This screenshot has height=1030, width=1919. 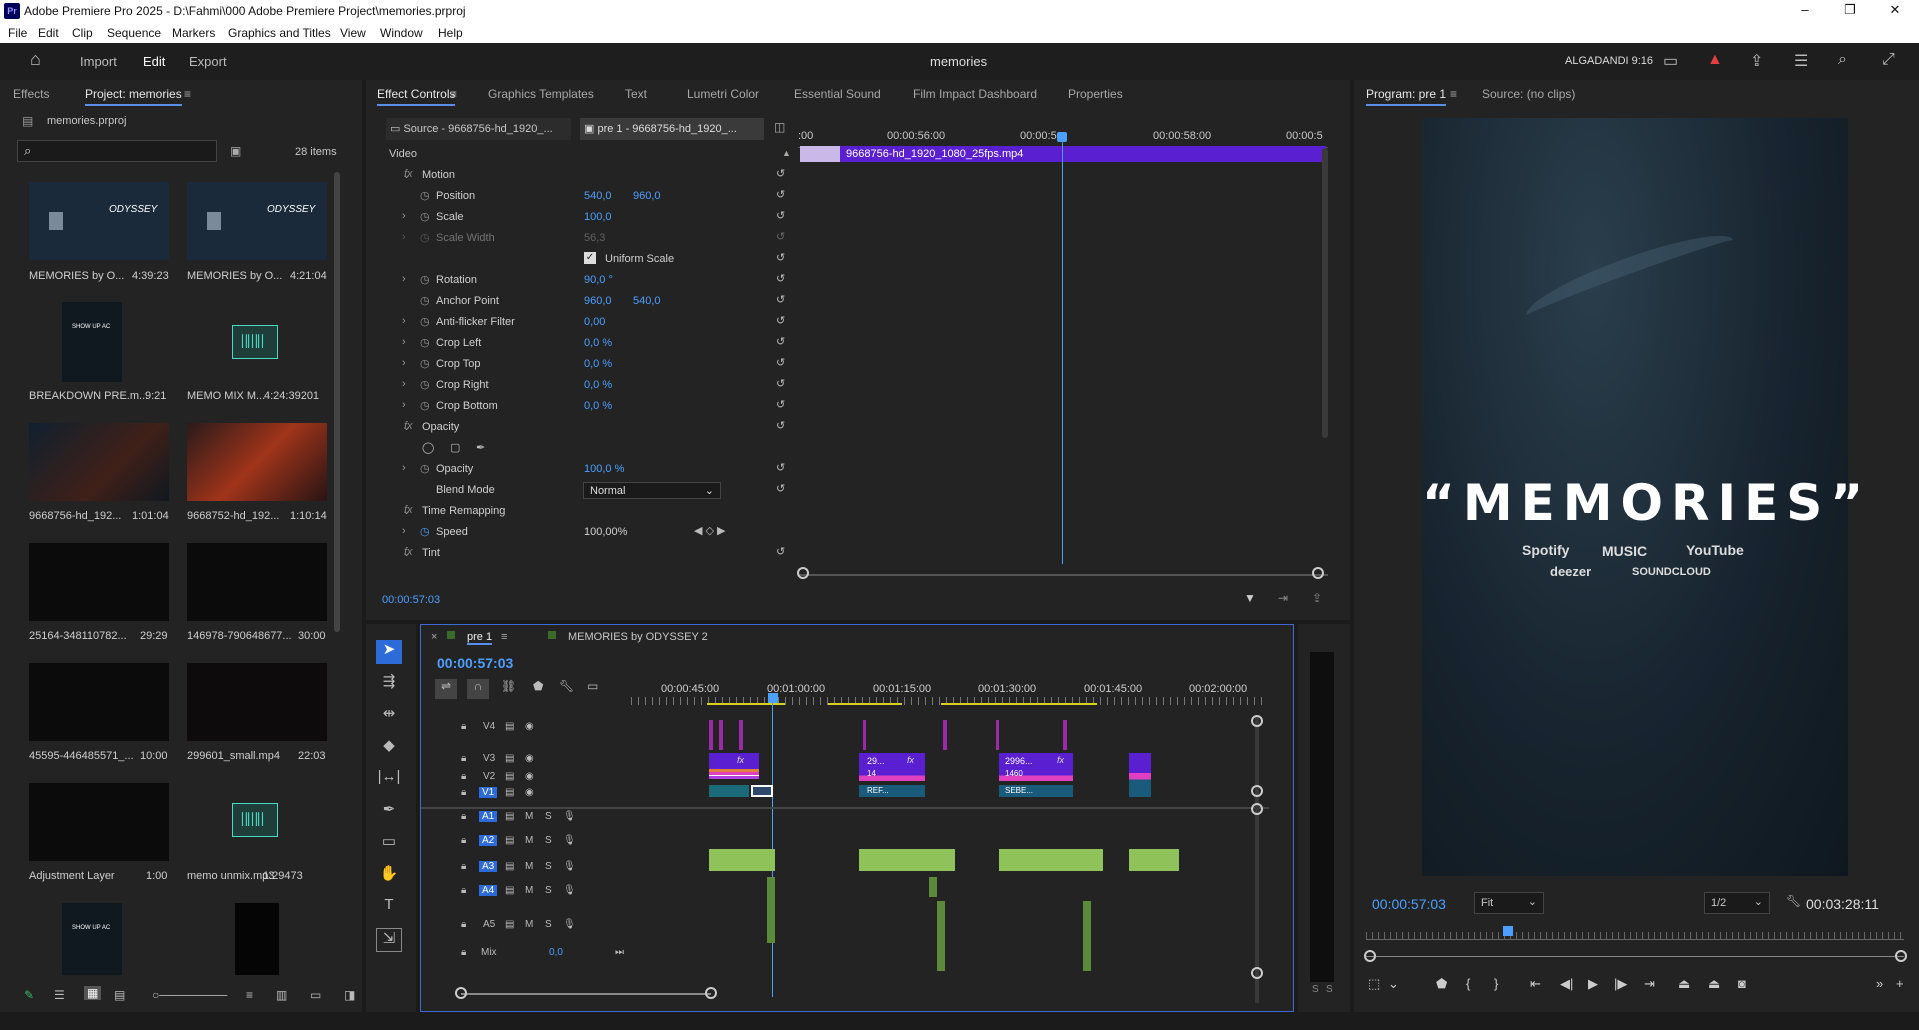 I want to click on ec-zoom-bar, so click(x=1063, y=575).